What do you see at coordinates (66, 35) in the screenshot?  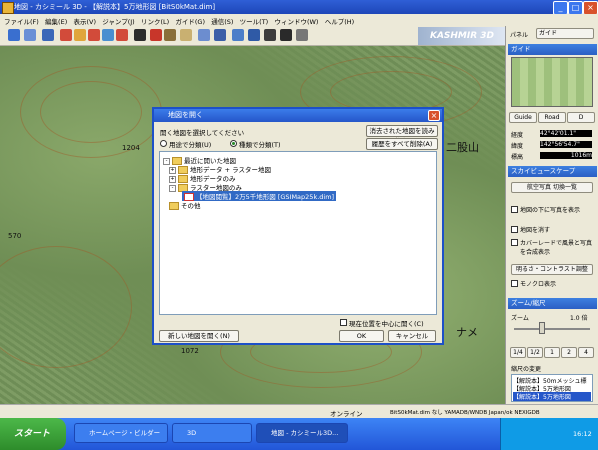 I see `car-icon` at bounding box center [66, 35].